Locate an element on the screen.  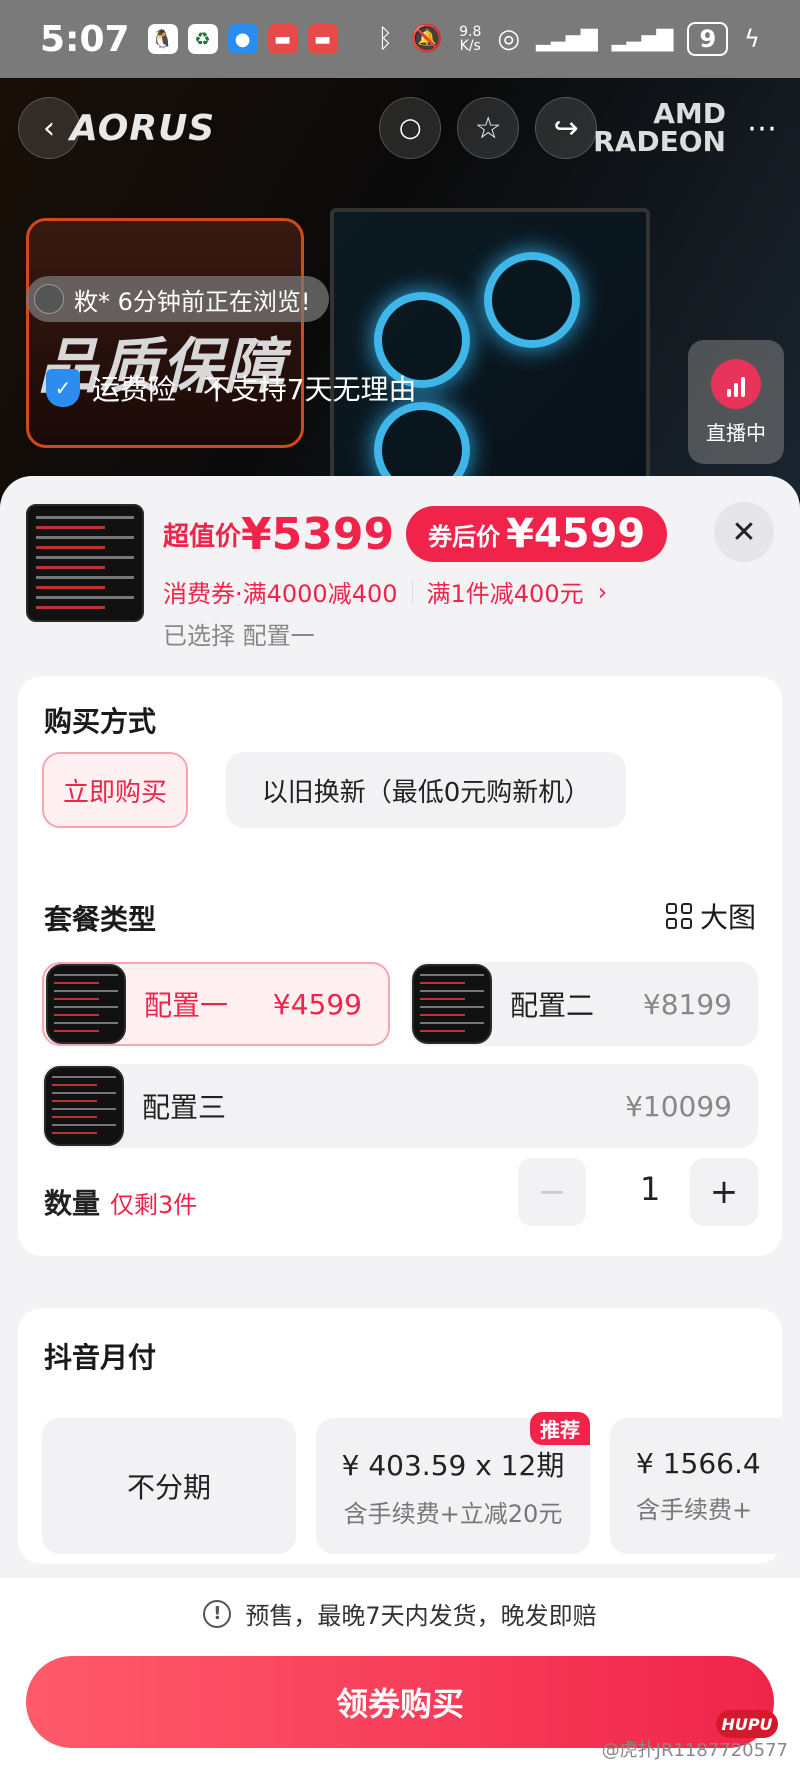
package-option-2: 配置二 ¥8199 is located at coordinates (584, 1004).